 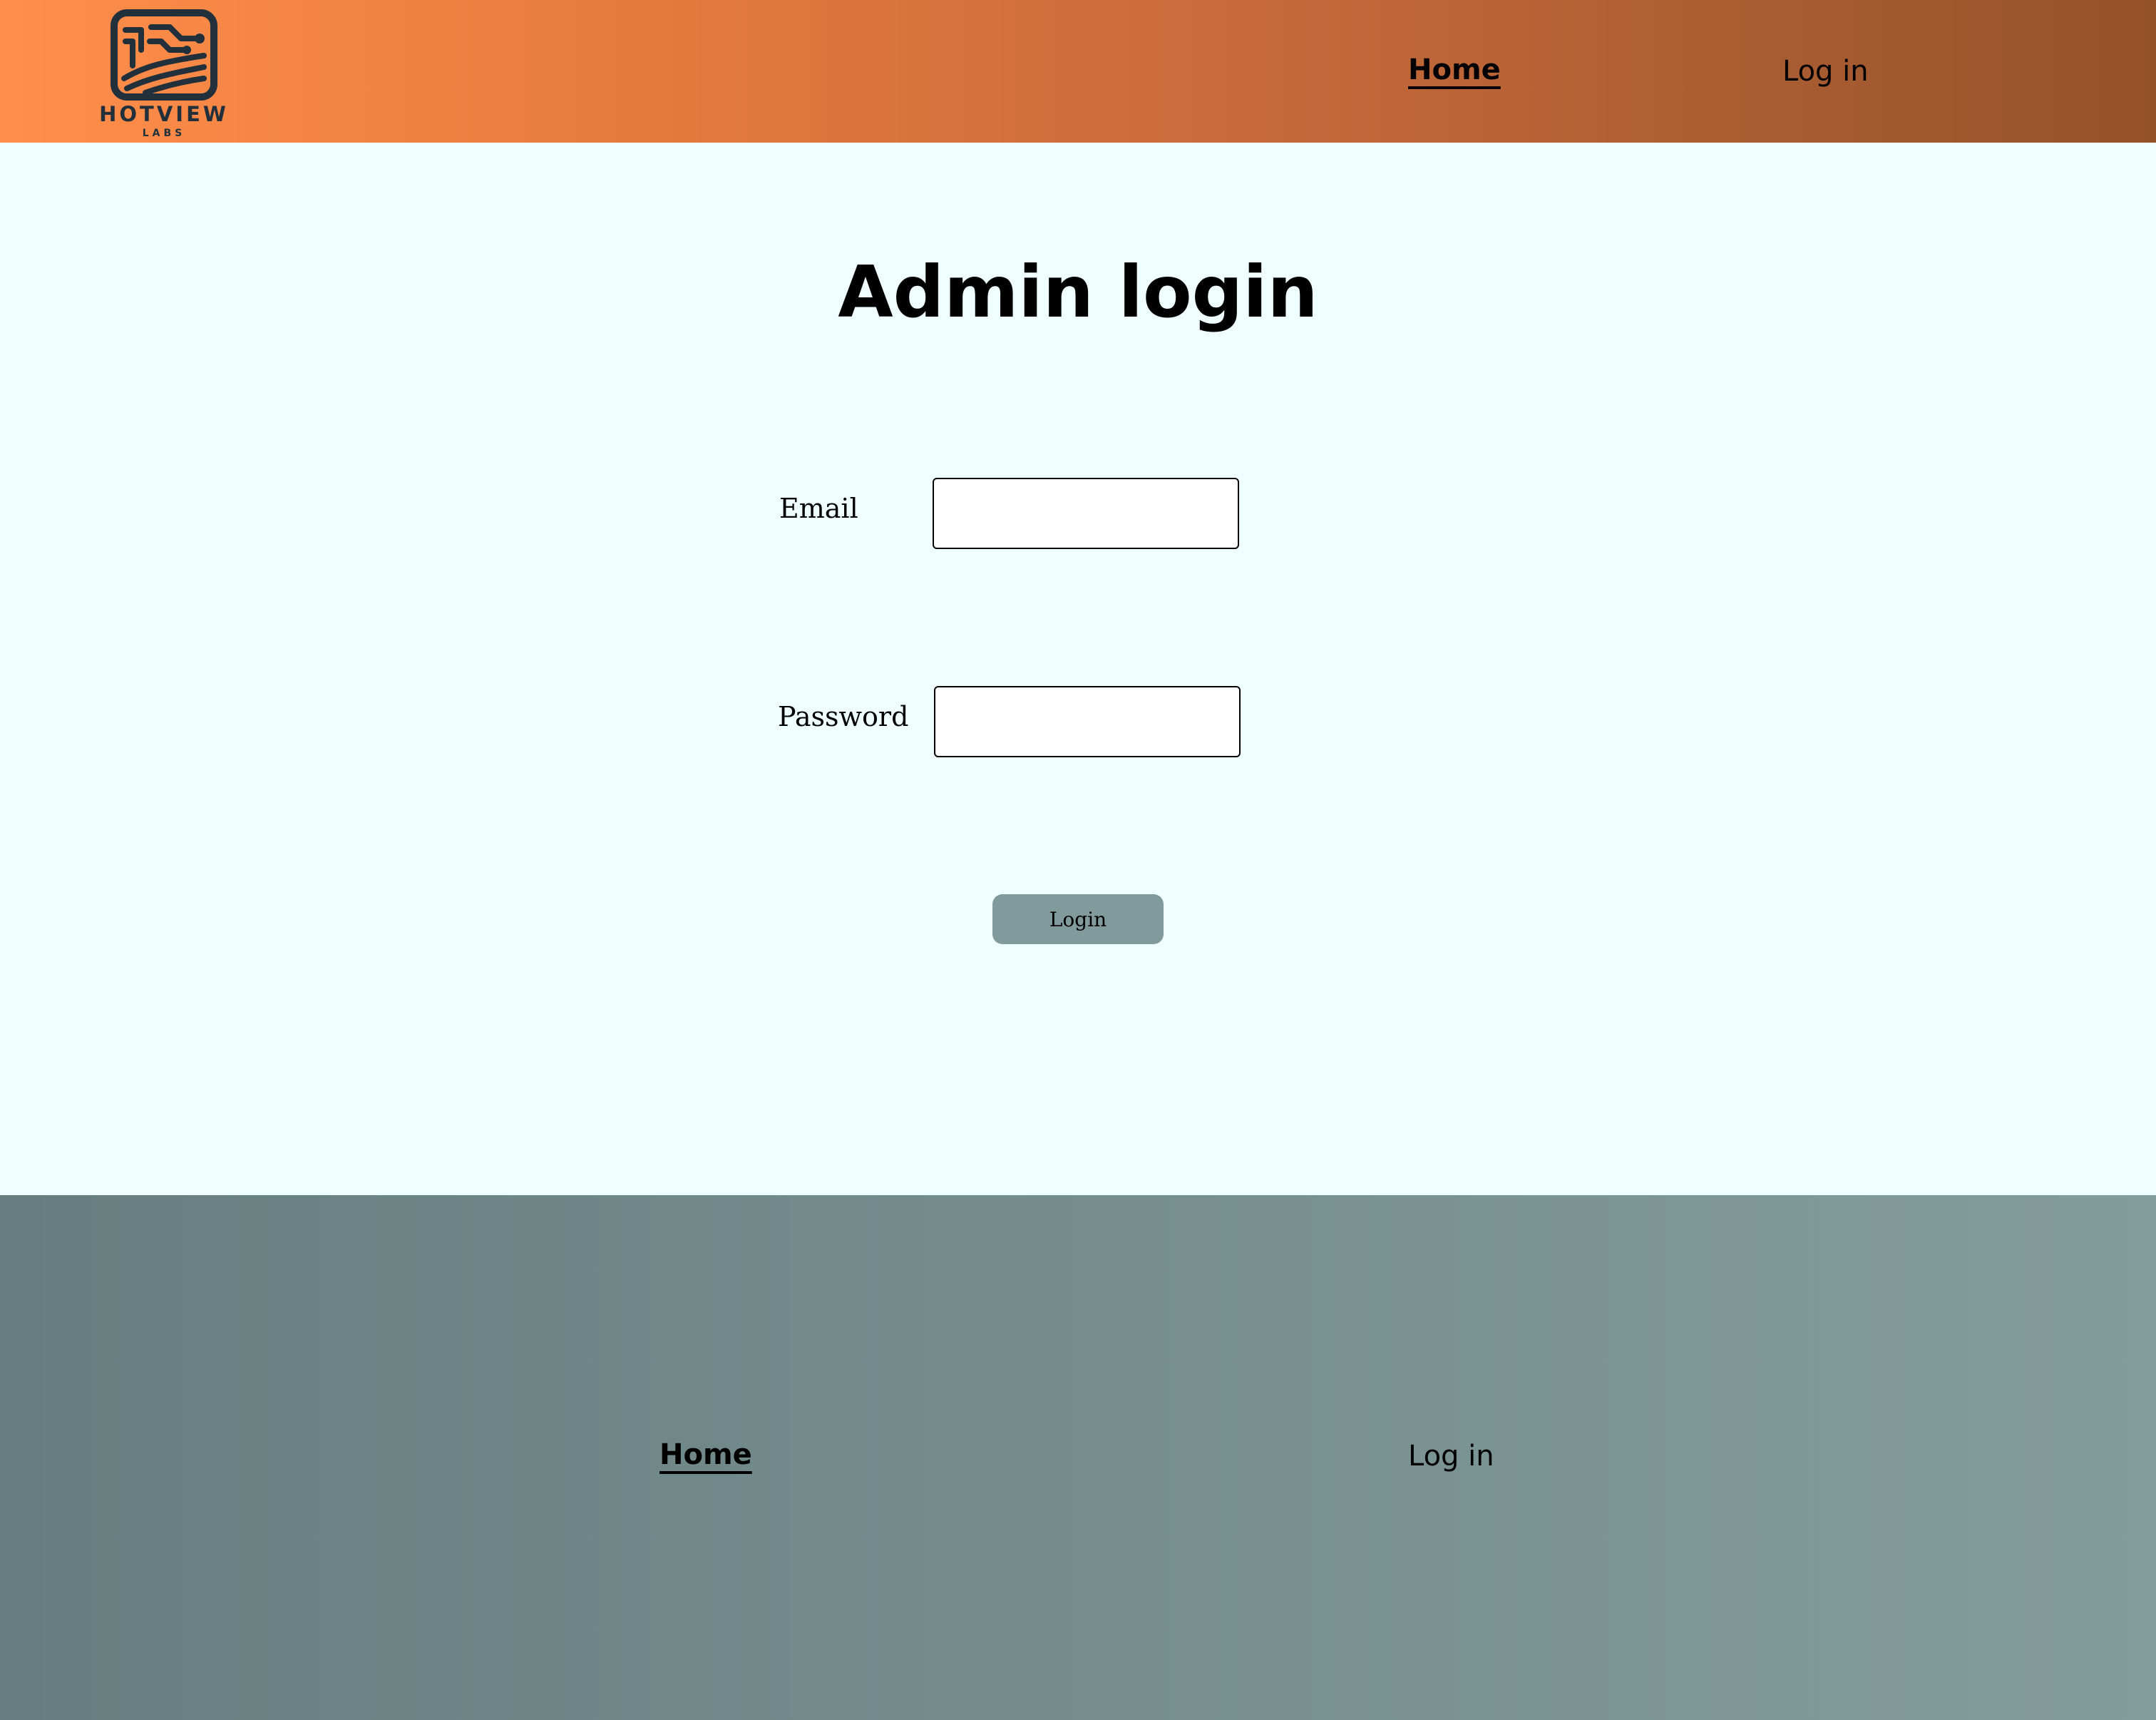 I want to click on email-label: Email, so click(x=818, y=508).